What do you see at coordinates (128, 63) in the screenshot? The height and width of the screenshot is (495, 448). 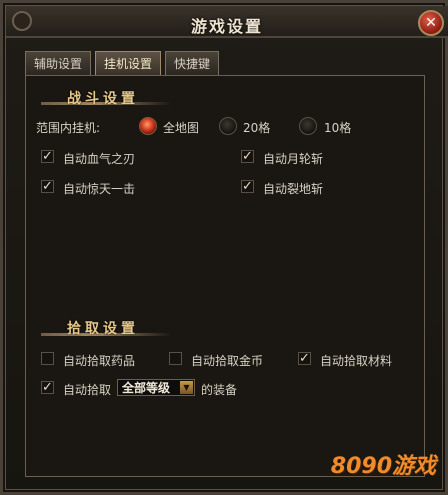 I see `tab-idle-settings: 挂机设置` at bounding box center [128, 63].